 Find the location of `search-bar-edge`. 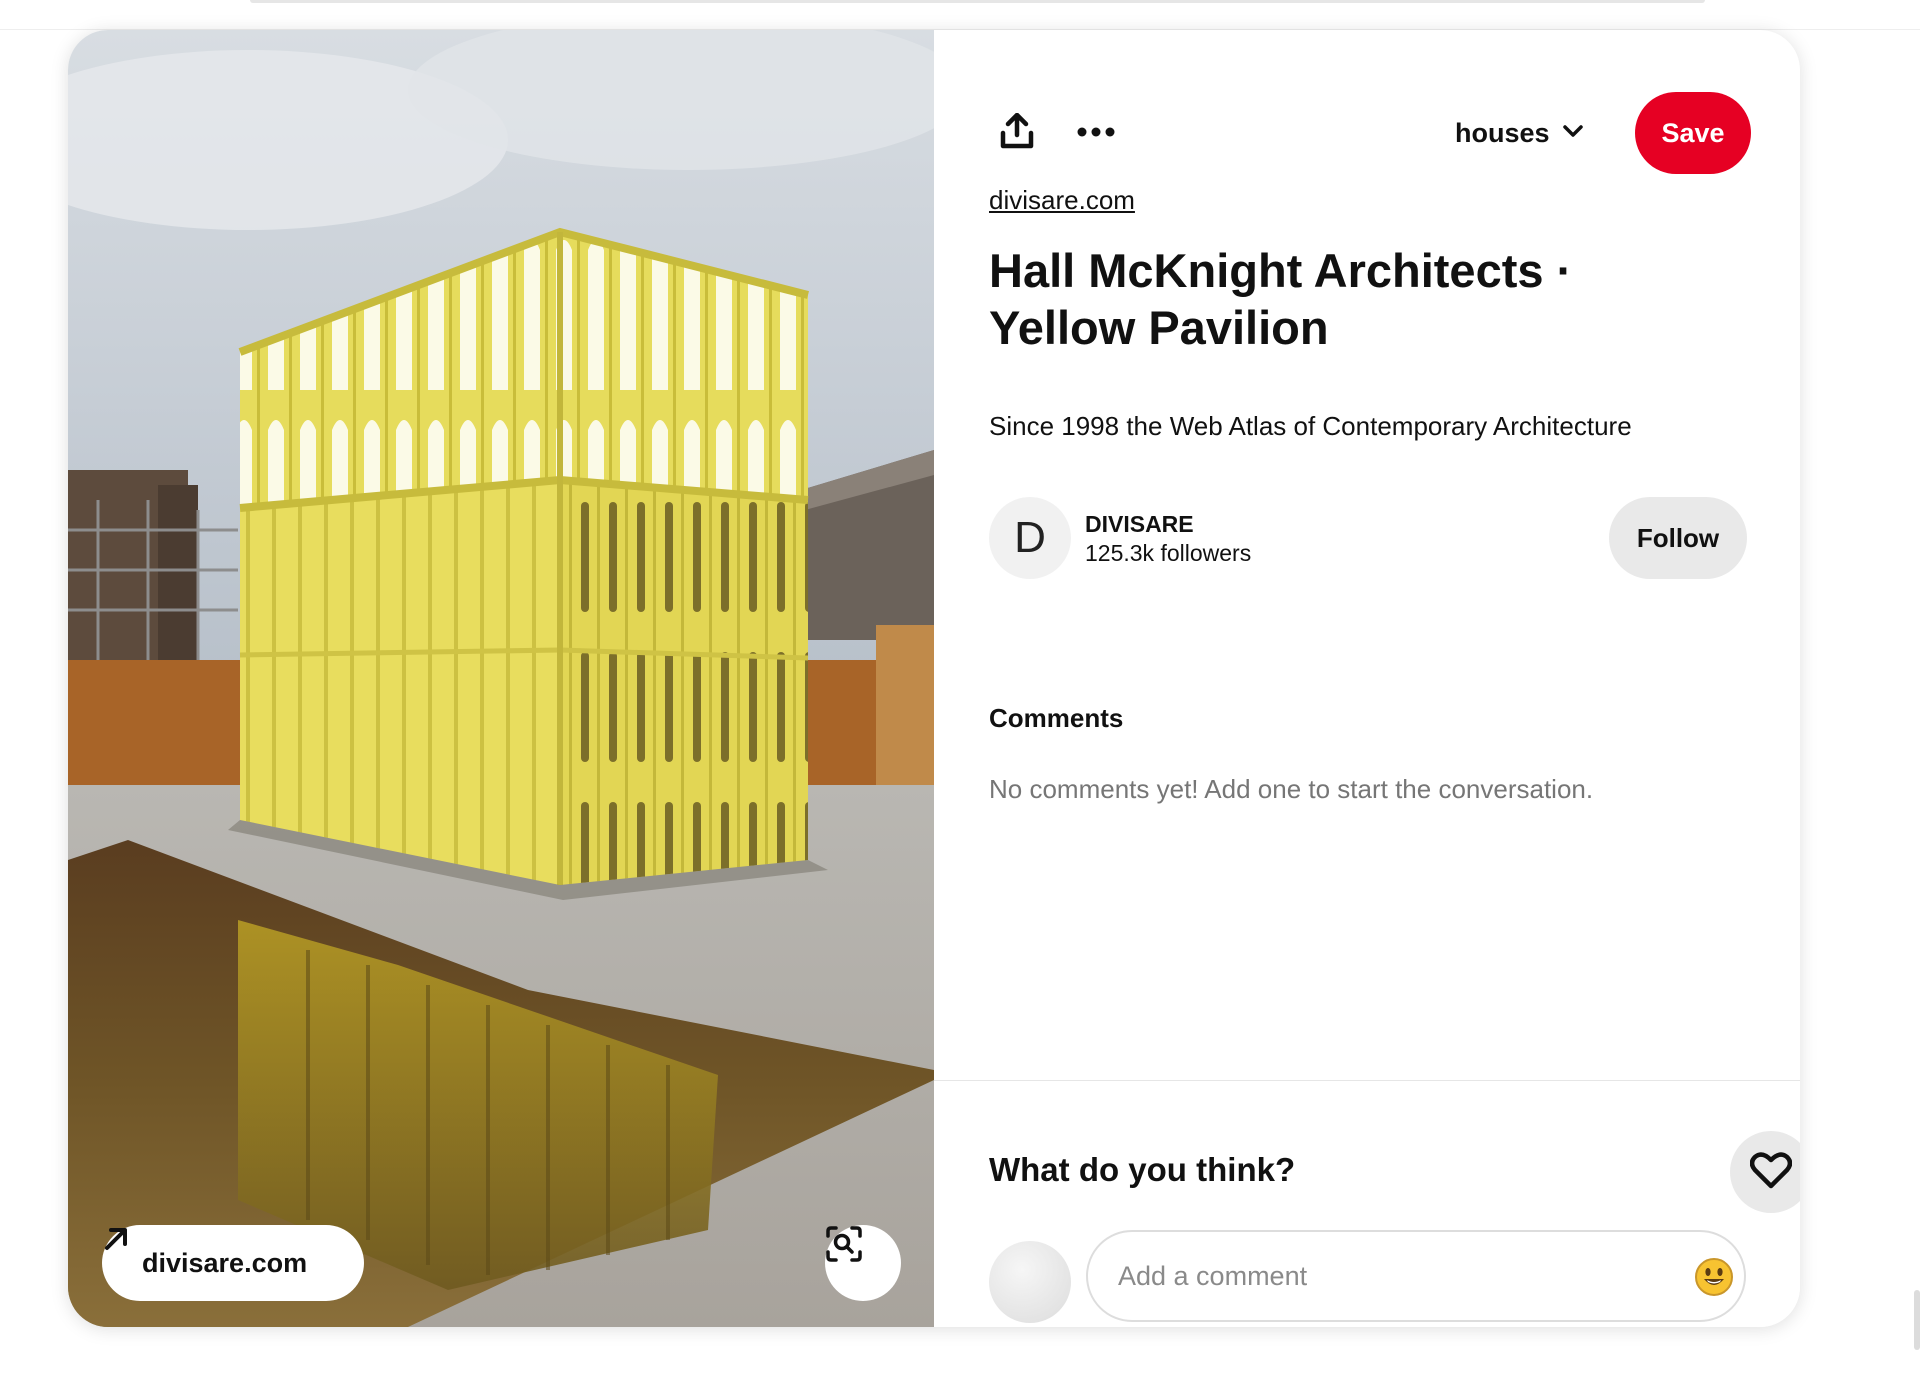

search-bar-edge is located at coordinates (977, 1).